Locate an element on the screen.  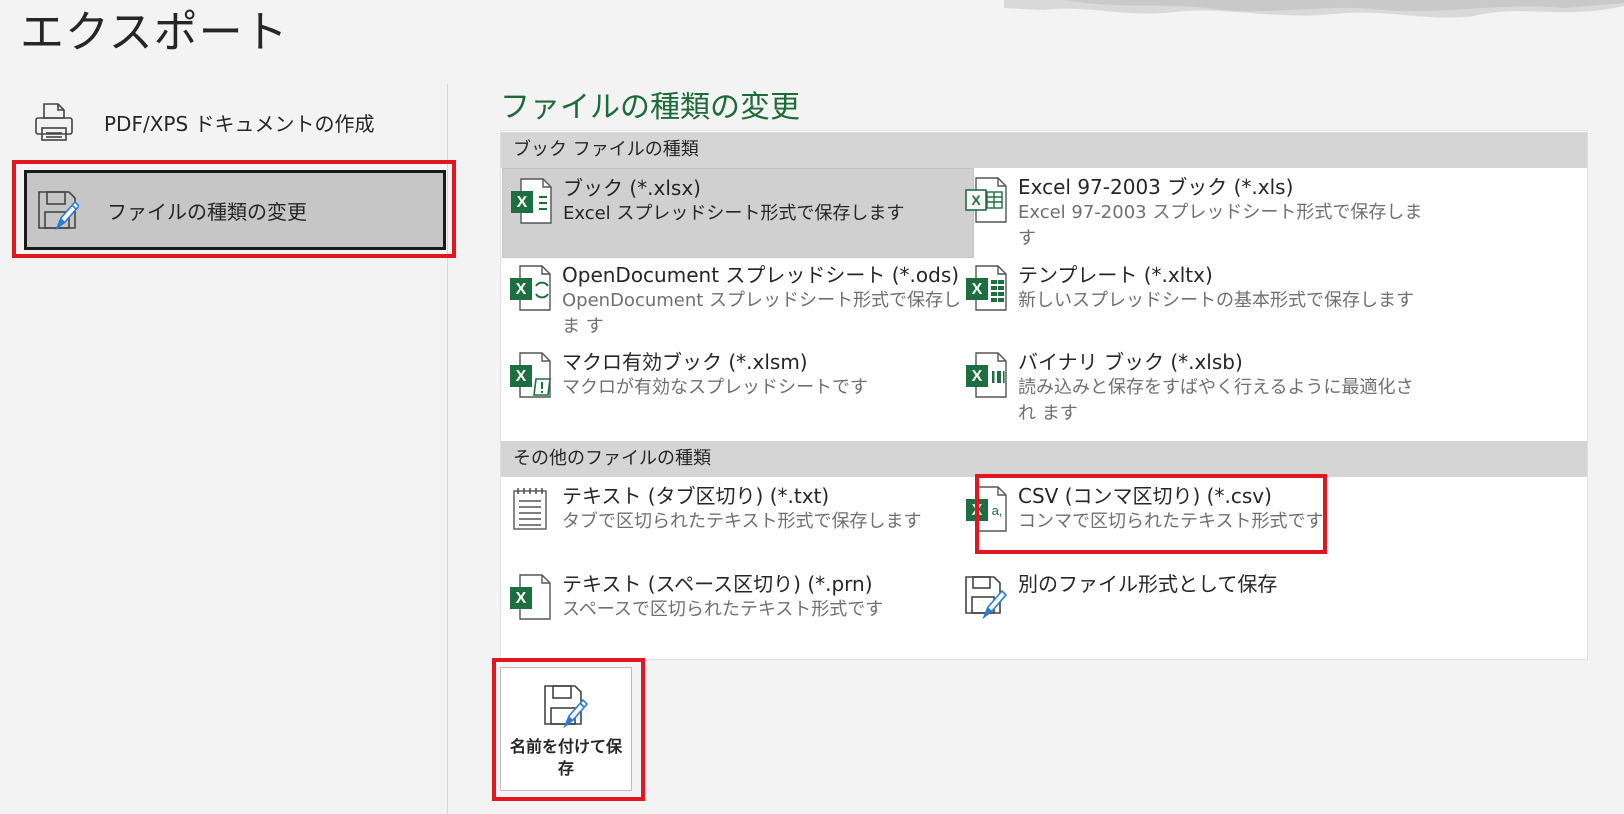
file-type-xlsx: X ブック (*.xlsx) Excel スプレッドシート形式で保存します is located at coordinates (738, 213).